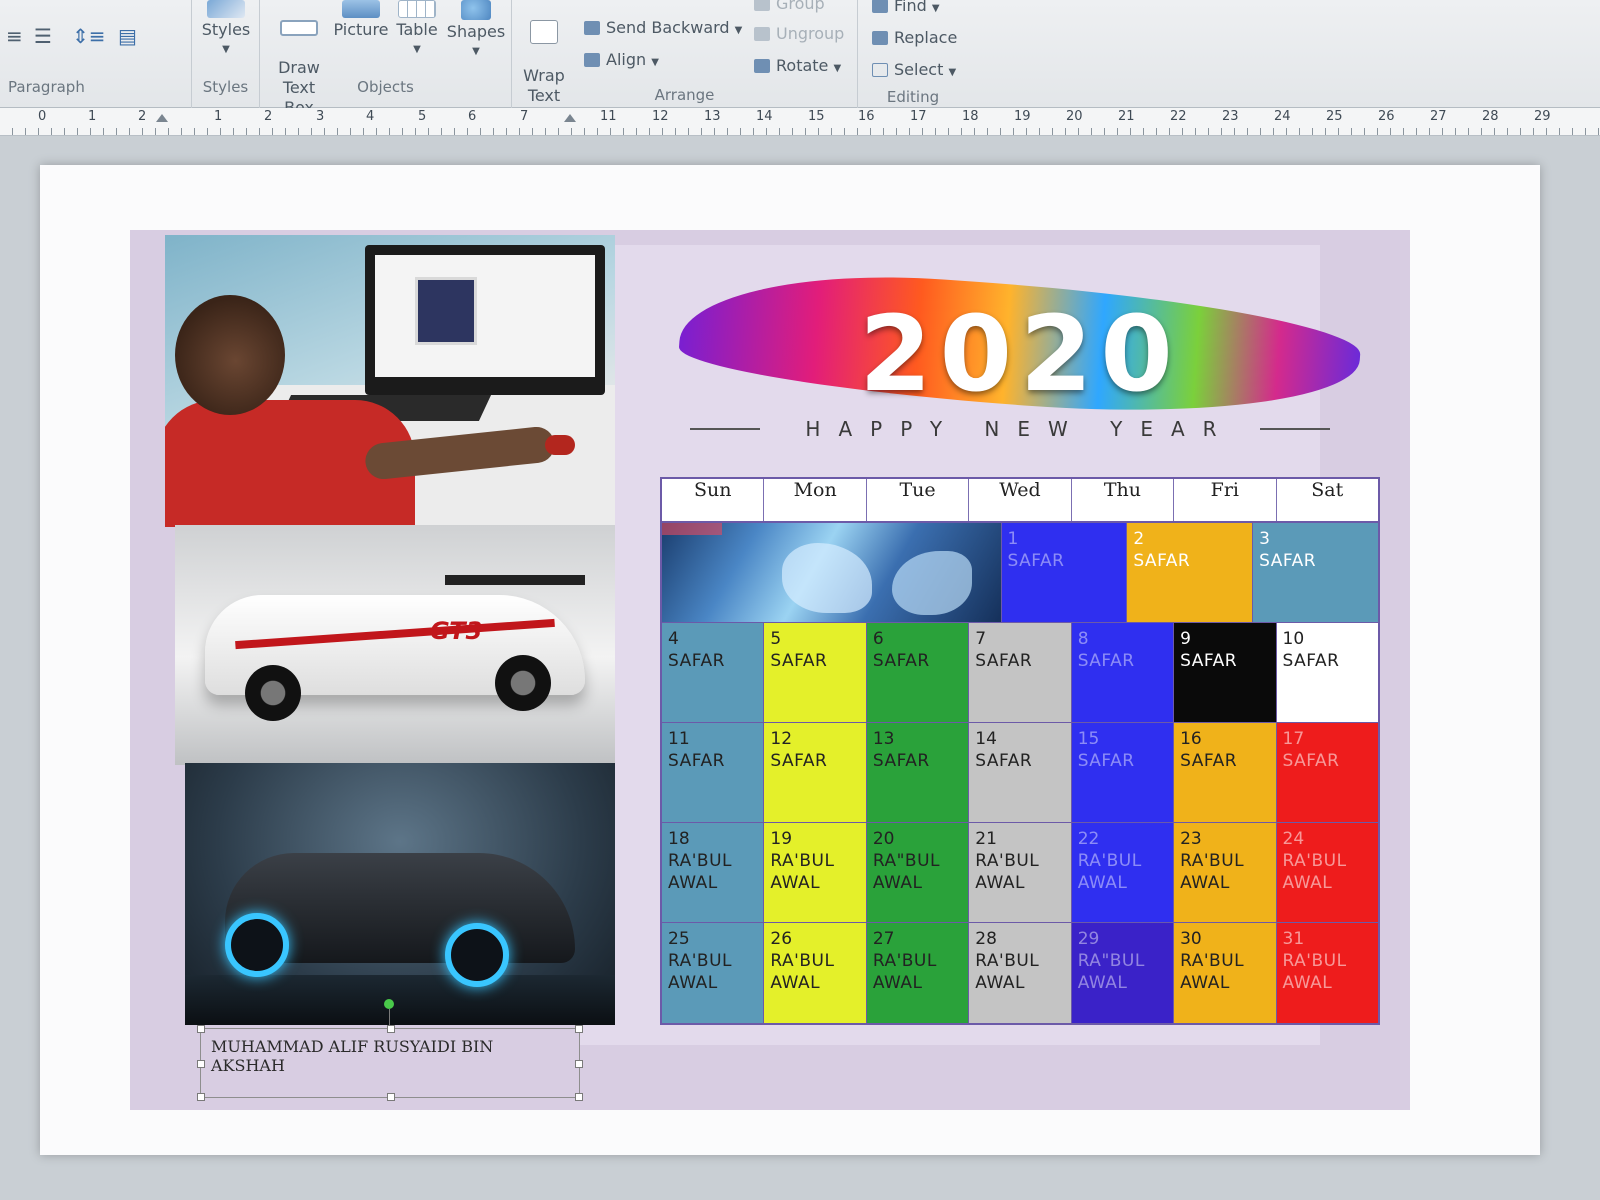  What do you see at coordinates (906, 7) in the screenshot?
I see `find-button: Find ▼` at bounding box center [906, 7].